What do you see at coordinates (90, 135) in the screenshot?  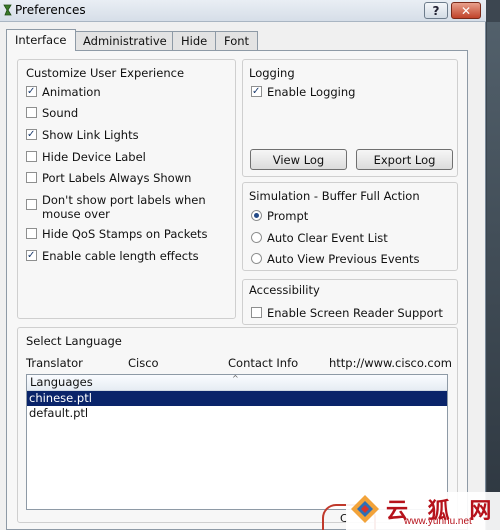 I see `option-label: Show Link Lights` at bounding box center [90, 135].